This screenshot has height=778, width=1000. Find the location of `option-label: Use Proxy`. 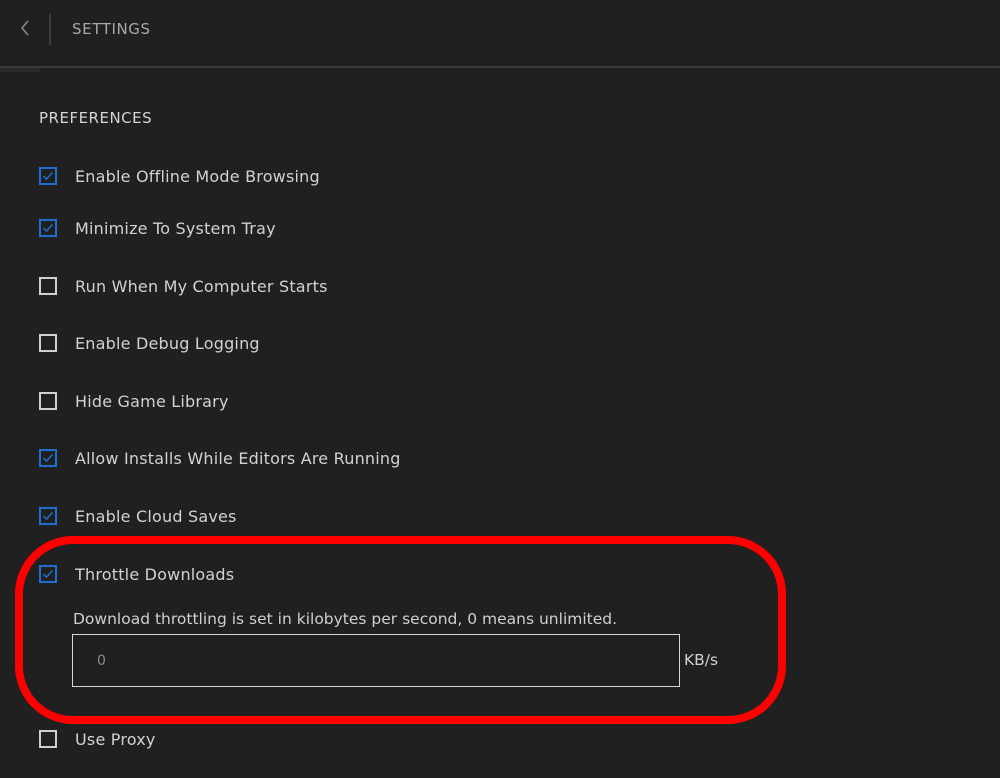

option-label: Use Proxy is located at coordinates (115, 739).